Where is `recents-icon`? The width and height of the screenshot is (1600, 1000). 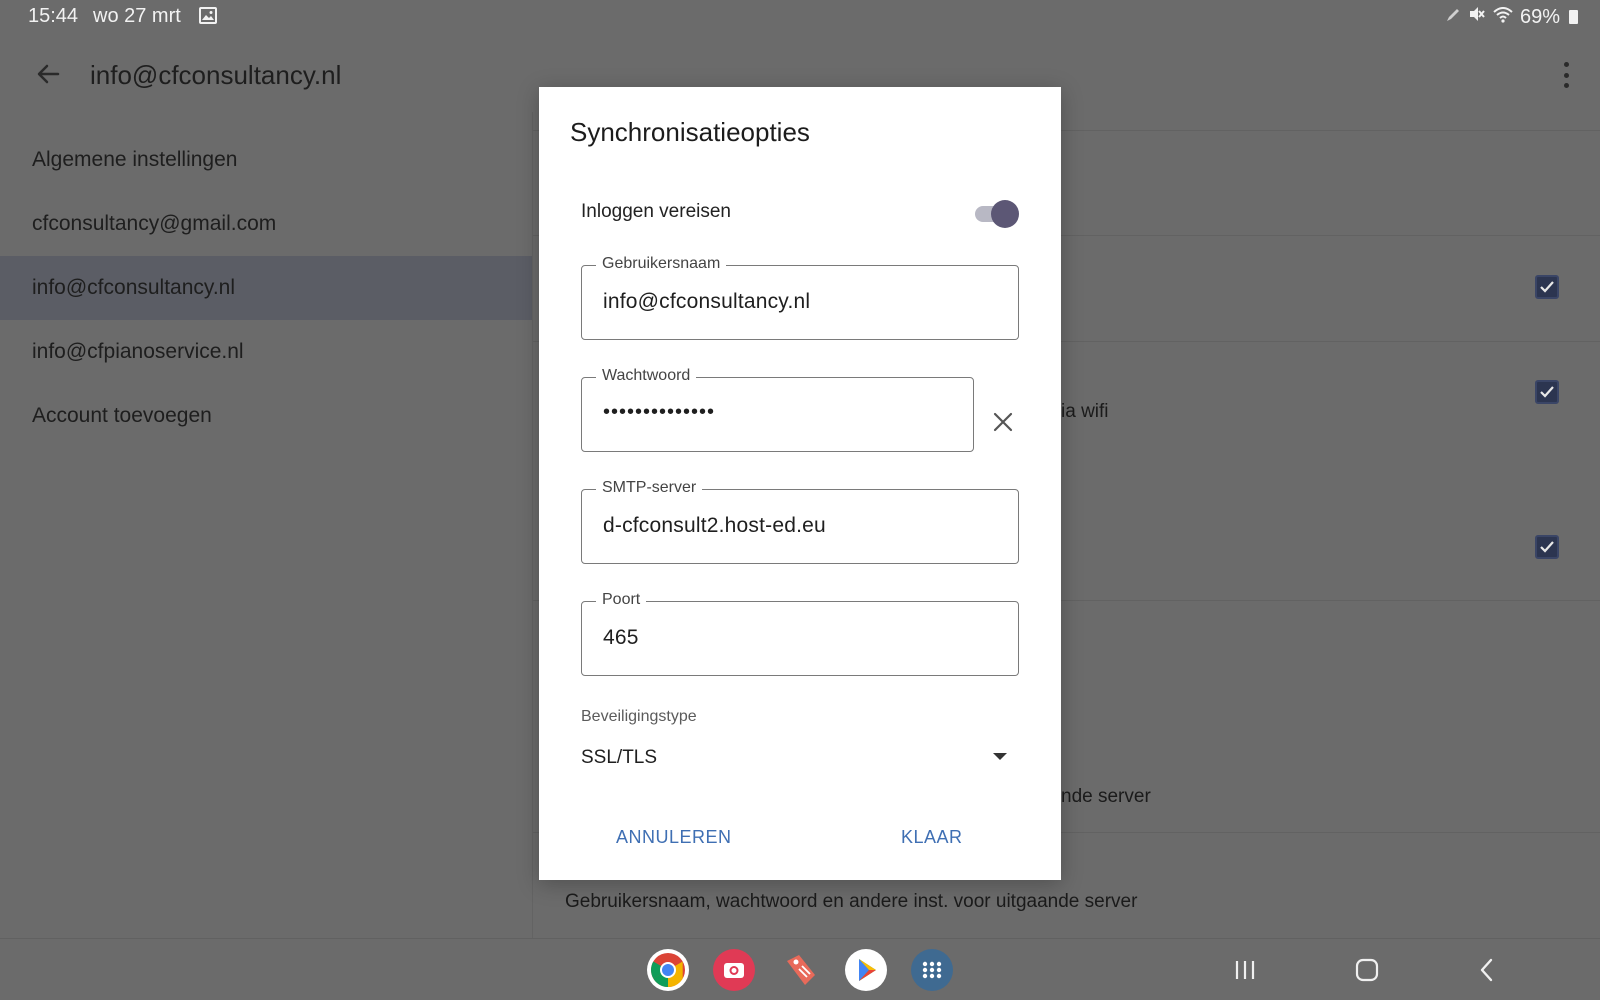 recents-icon is located at coordinates (1245, 970).